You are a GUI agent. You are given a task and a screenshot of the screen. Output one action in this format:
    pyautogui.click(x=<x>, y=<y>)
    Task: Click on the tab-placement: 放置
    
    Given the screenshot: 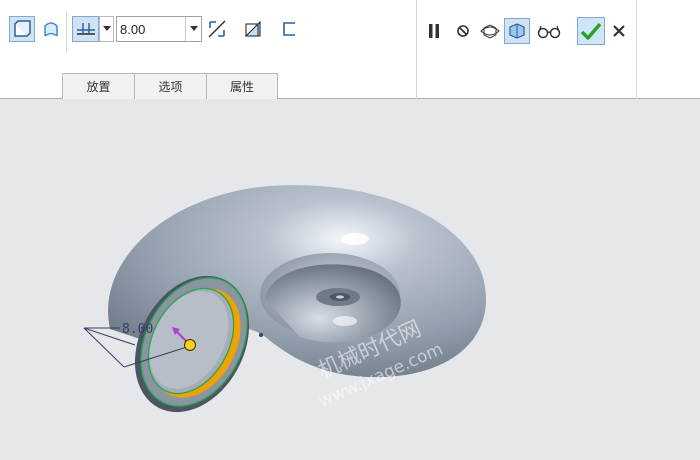 What is the action you would take?
    pyautogui.click(x=98, y=86)
    